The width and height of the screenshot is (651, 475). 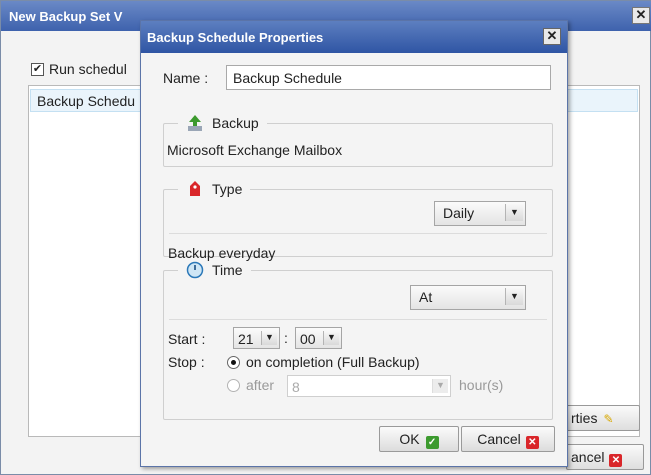 I want to click on ok-button-label: OK, so click(x=409, y=439).